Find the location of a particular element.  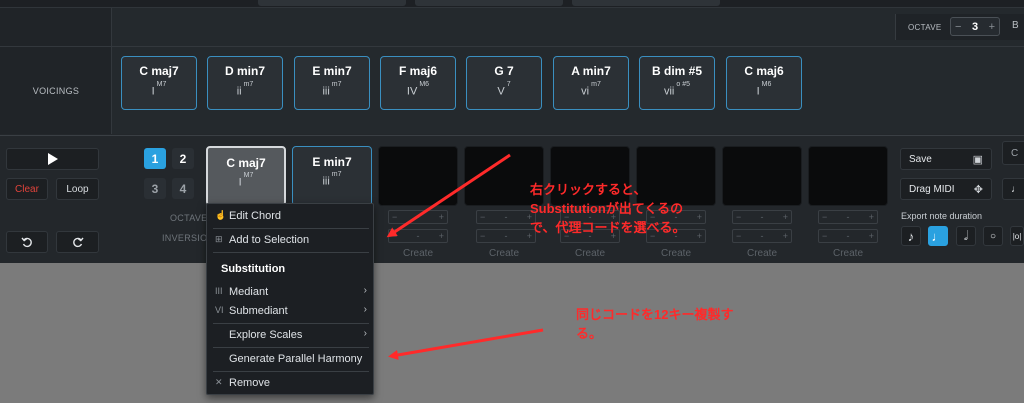

play-icon is located at coordinates (52, 159).